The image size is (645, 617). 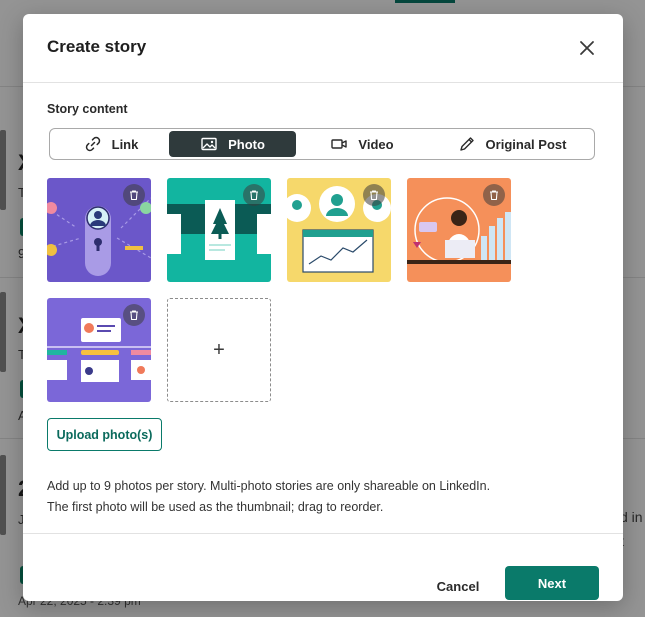 I want to click on dialog-header: Create story, so click(x=323, y=48).